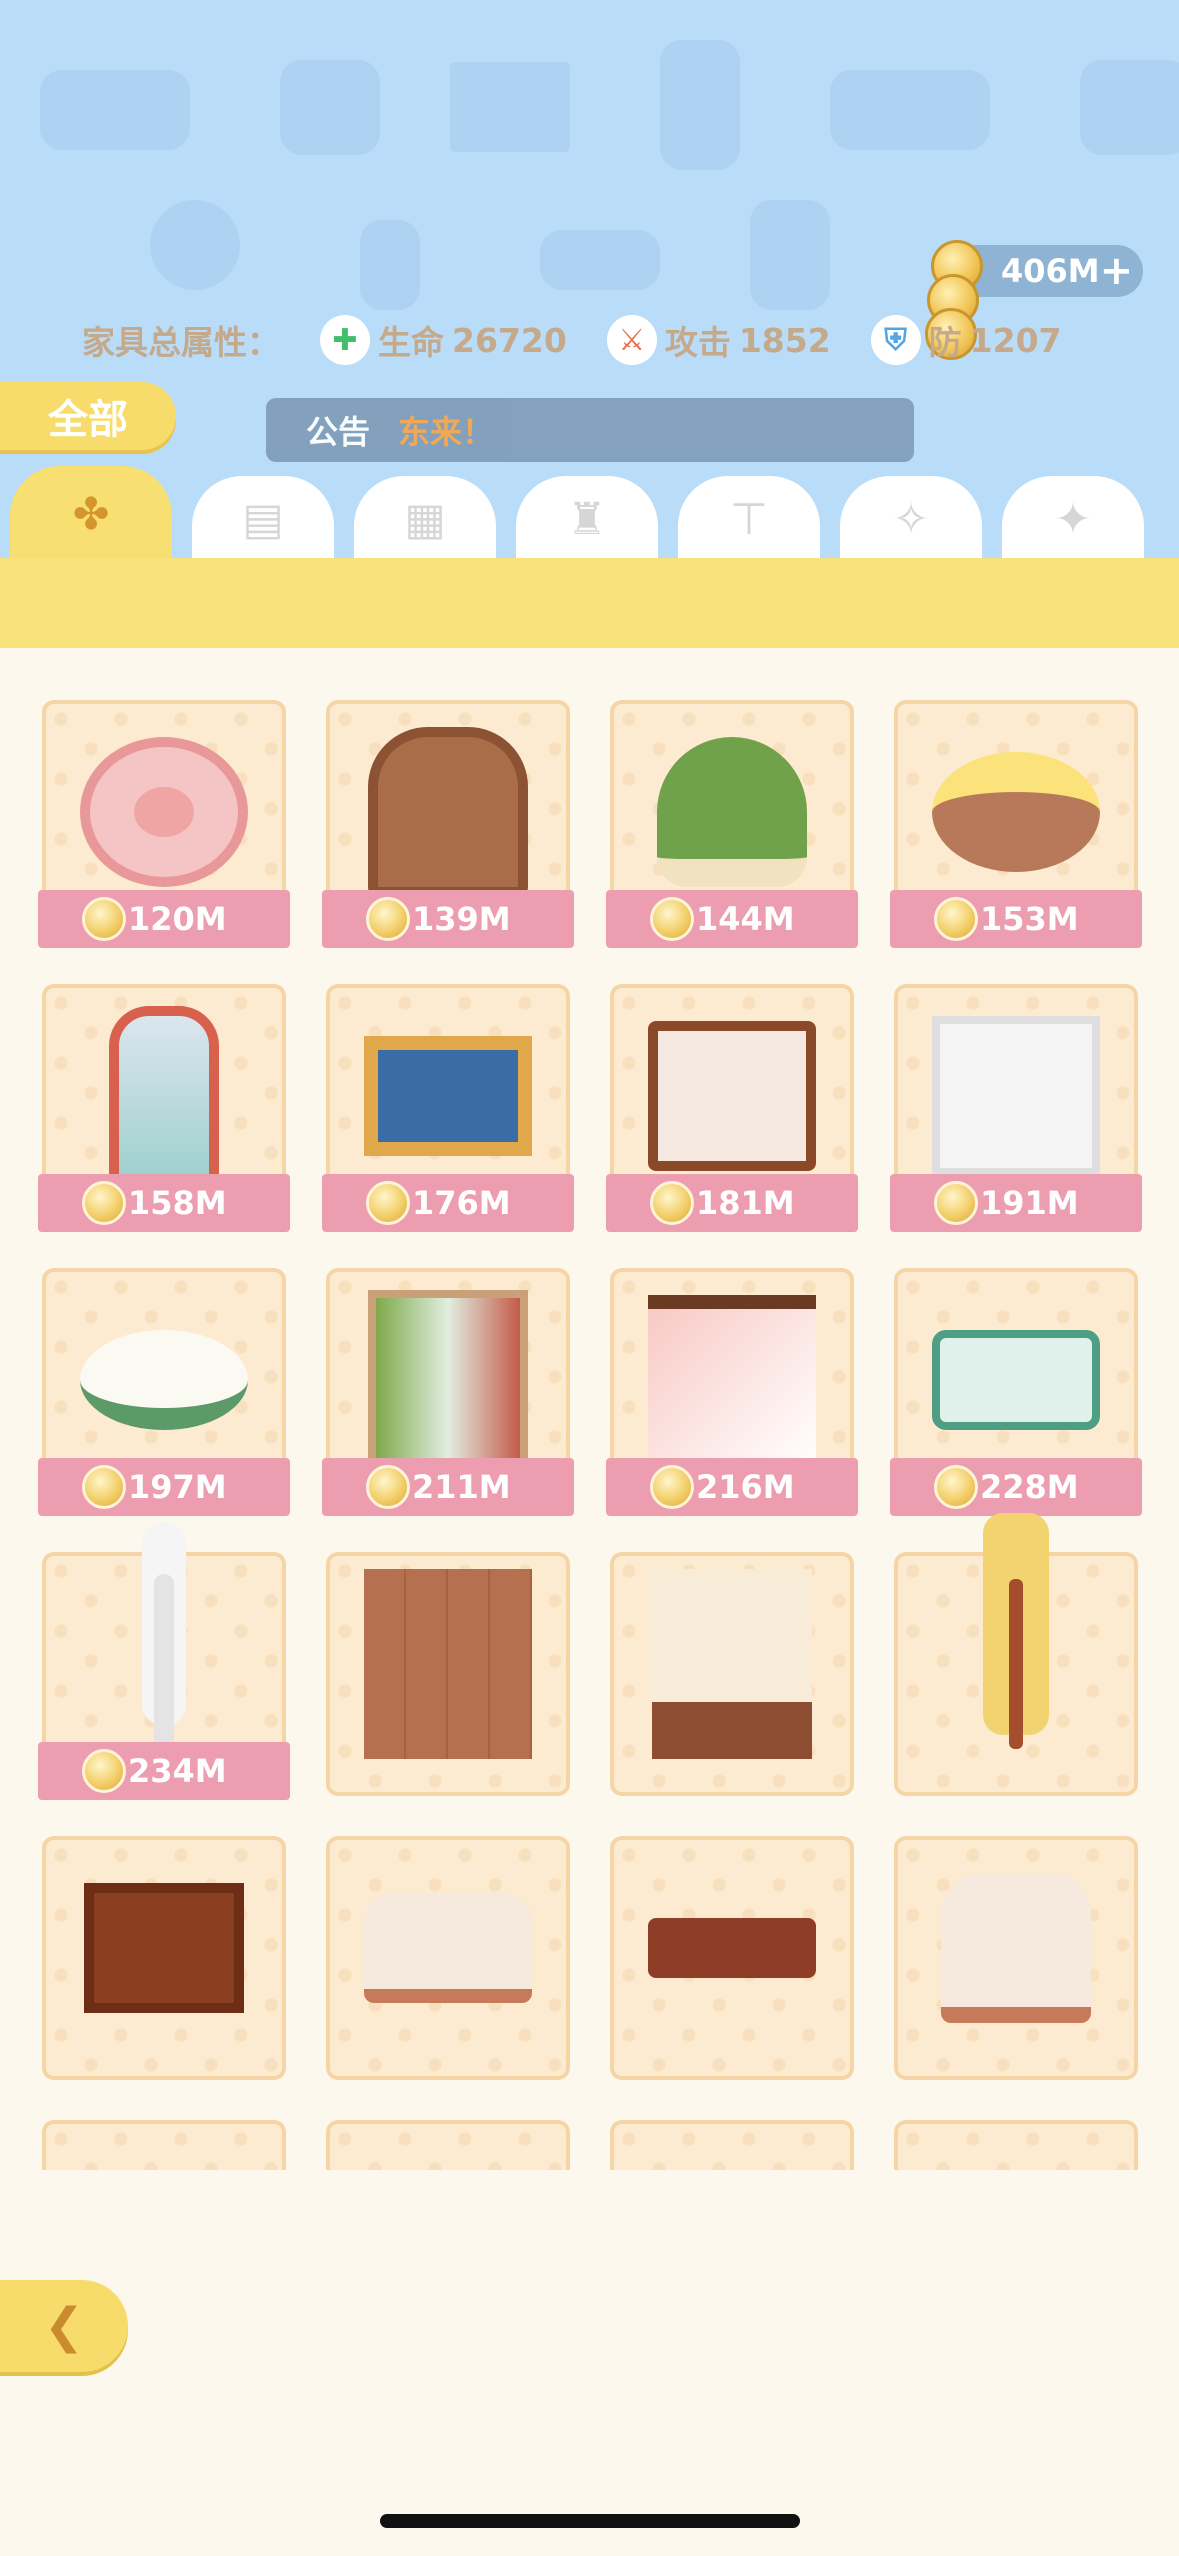 Image resolution: width=1179 pixels, height=2556 pixels. I want to click on attribute-defense-name: 防, so click(945, 342).